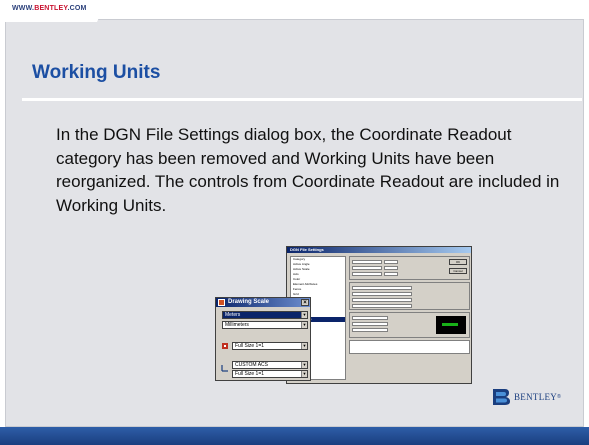 This screenshot has width=589, height=445. What do you see at coordinates (250, 346) in the screenshot?
I see `scale-value: Full Size 1=1` at bounding box center [250, 346].